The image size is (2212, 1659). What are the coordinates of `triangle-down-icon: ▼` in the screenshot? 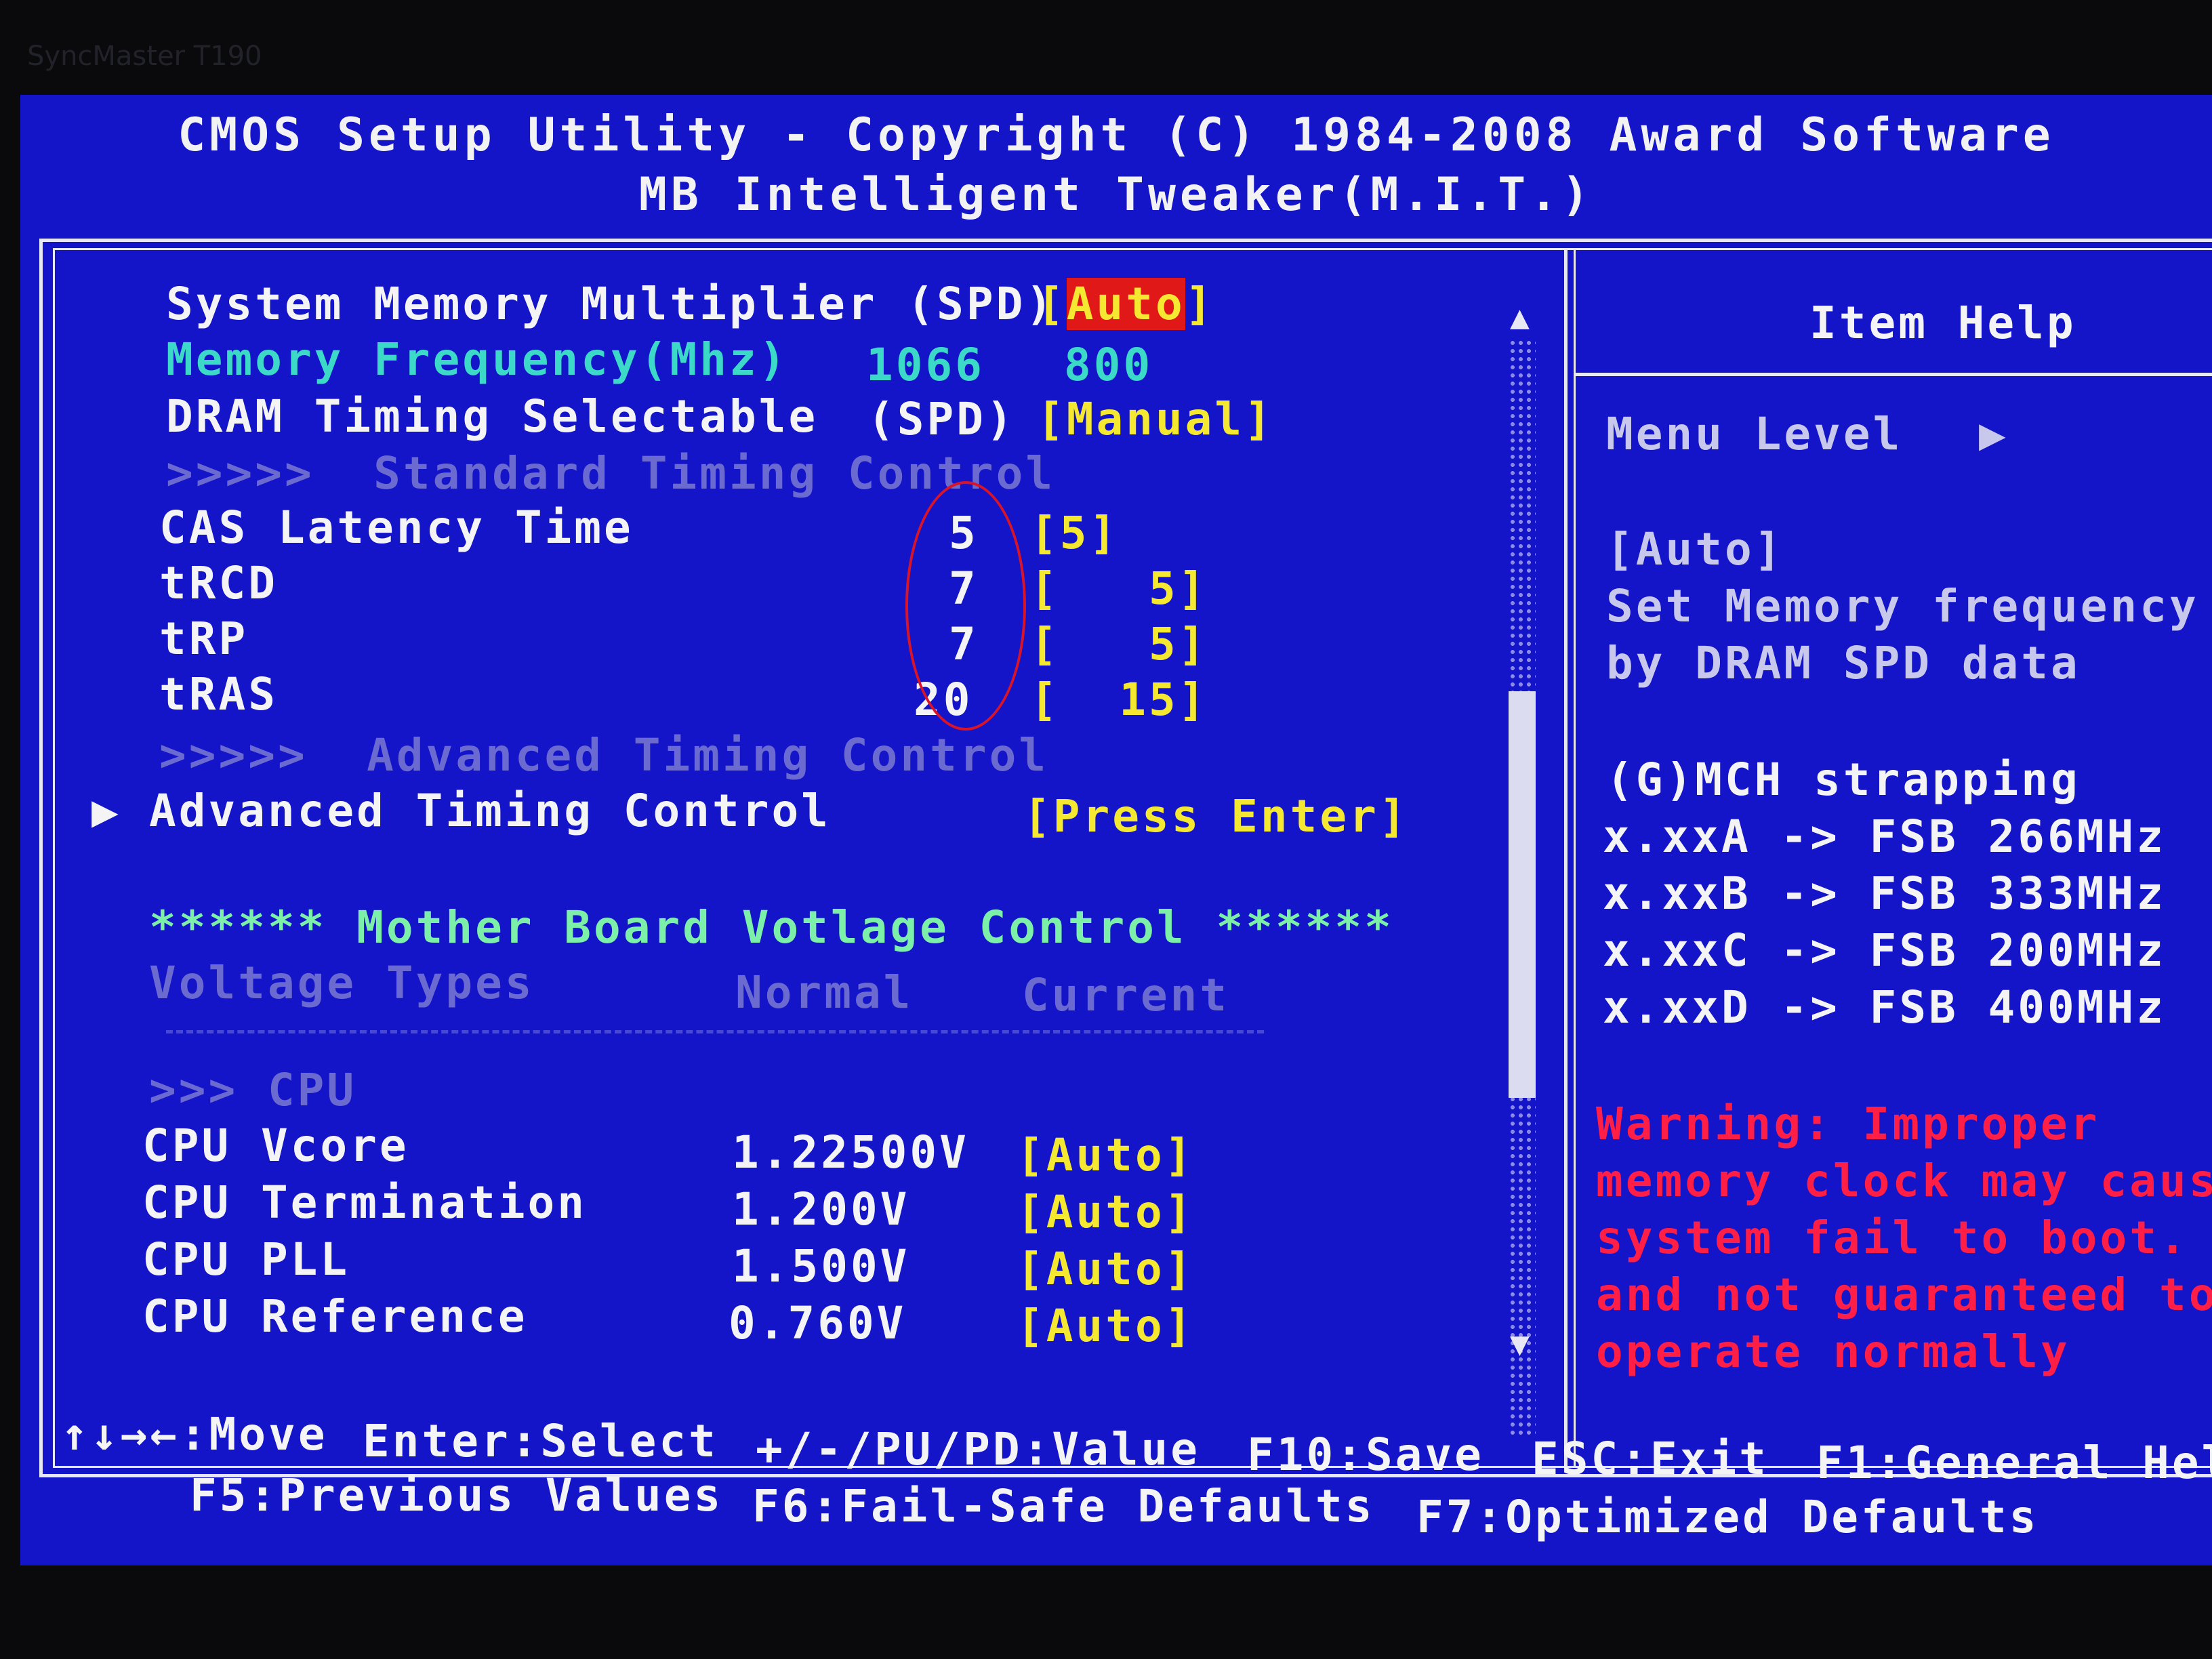 It's located at (1520, 1344).